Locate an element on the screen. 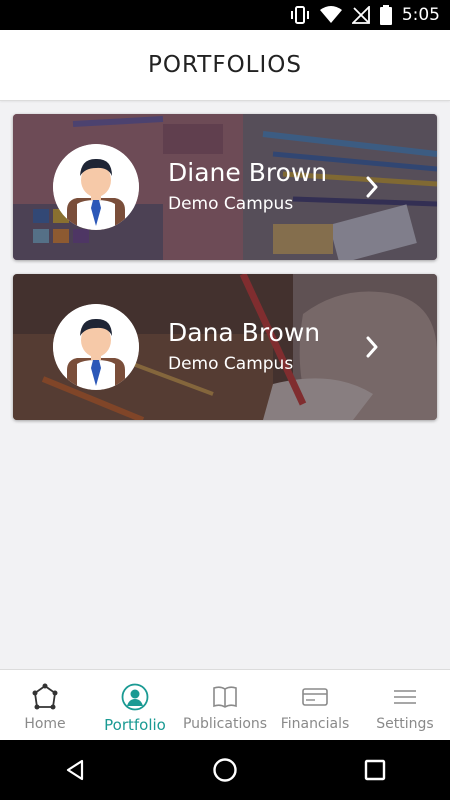  status-time: 5:05 is located at coordinates (420, 15).